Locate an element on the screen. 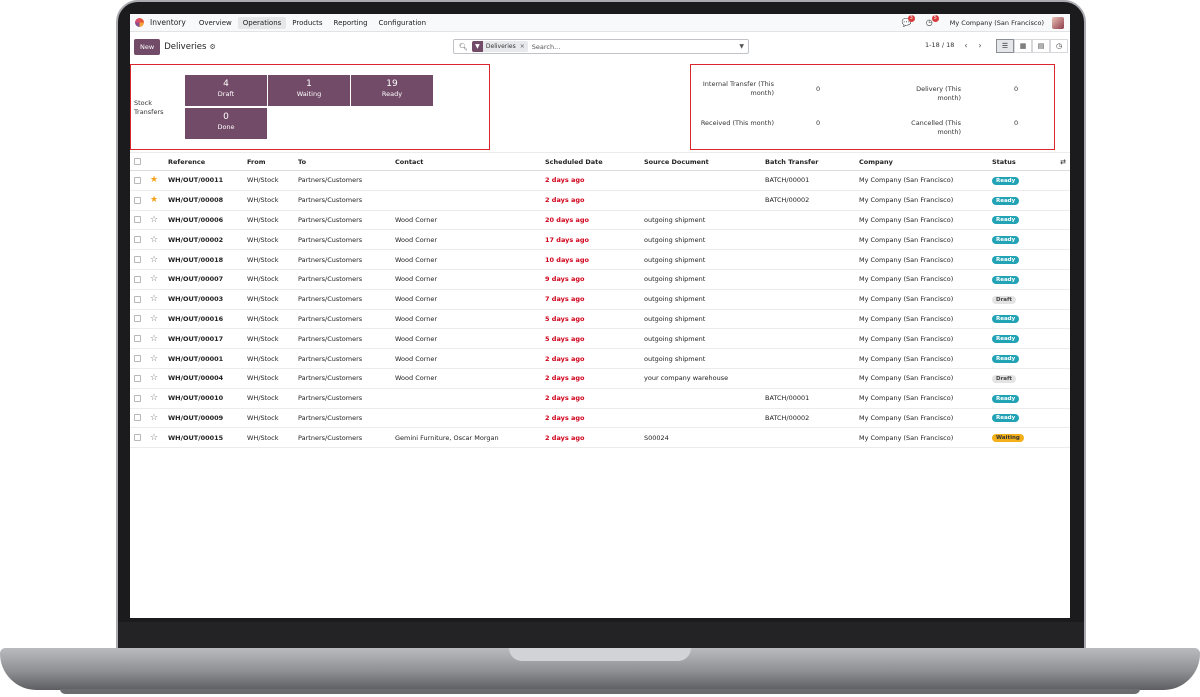 The height and width of the screenshot is (697, 1200). list-view-icon: ☰ is located at coordinates (1005, 46).